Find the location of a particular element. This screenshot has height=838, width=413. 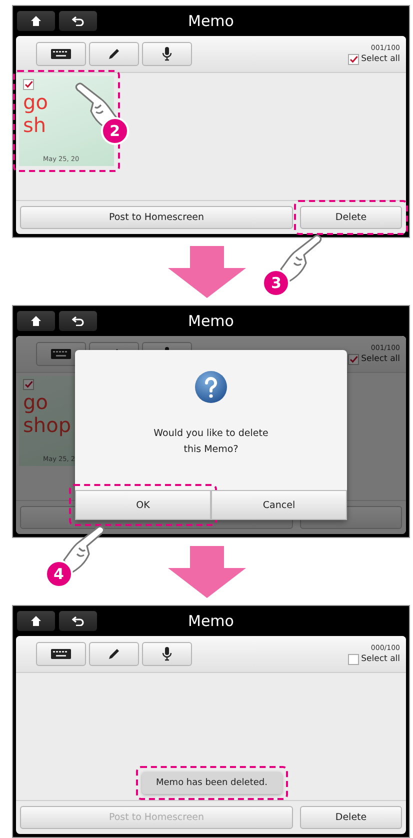

toast-message: Memo has been deleted. is located at coordinates (212, 783).